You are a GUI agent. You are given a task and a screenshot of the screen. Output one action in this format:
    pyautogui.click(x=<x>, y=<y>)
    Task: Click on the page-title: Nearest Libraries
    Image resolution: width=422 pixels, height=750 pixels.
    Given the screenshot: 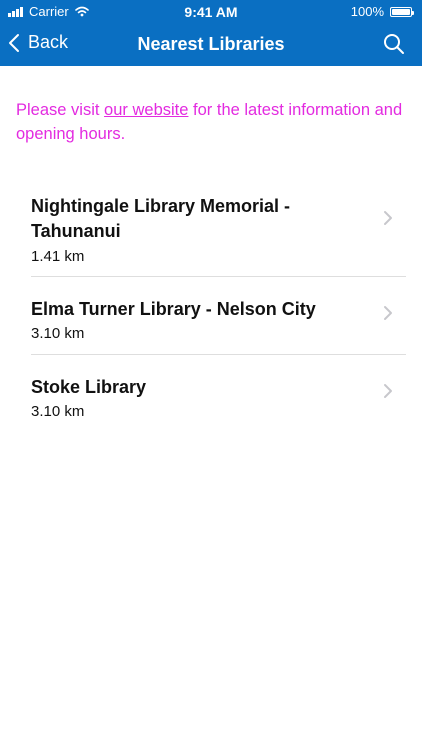 What is the action you would take?
    pyautogui.click(x=211, y=44)
    